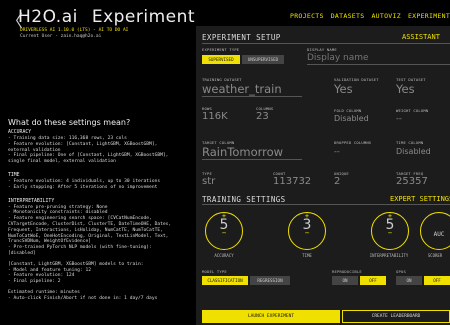  I want to click on page-title: Experiment, so click(143, 17).